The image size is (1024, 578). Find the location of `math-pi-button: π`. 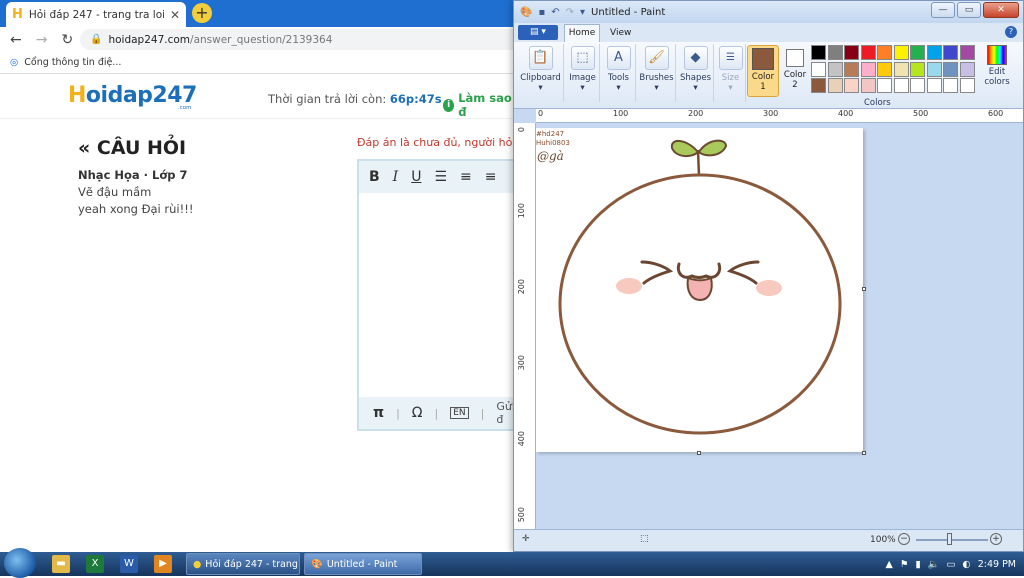

math-pi-button: π is located at coordinates (378, 413).